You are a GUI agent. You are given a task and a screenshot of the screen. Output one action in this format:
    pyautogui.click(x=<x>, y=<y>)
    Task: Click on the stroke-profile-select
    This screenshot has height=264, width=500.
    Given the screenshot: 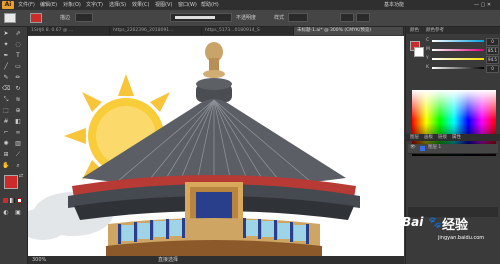 What is the action you would take?
    pyautogui.click(x=201, y=17)
    